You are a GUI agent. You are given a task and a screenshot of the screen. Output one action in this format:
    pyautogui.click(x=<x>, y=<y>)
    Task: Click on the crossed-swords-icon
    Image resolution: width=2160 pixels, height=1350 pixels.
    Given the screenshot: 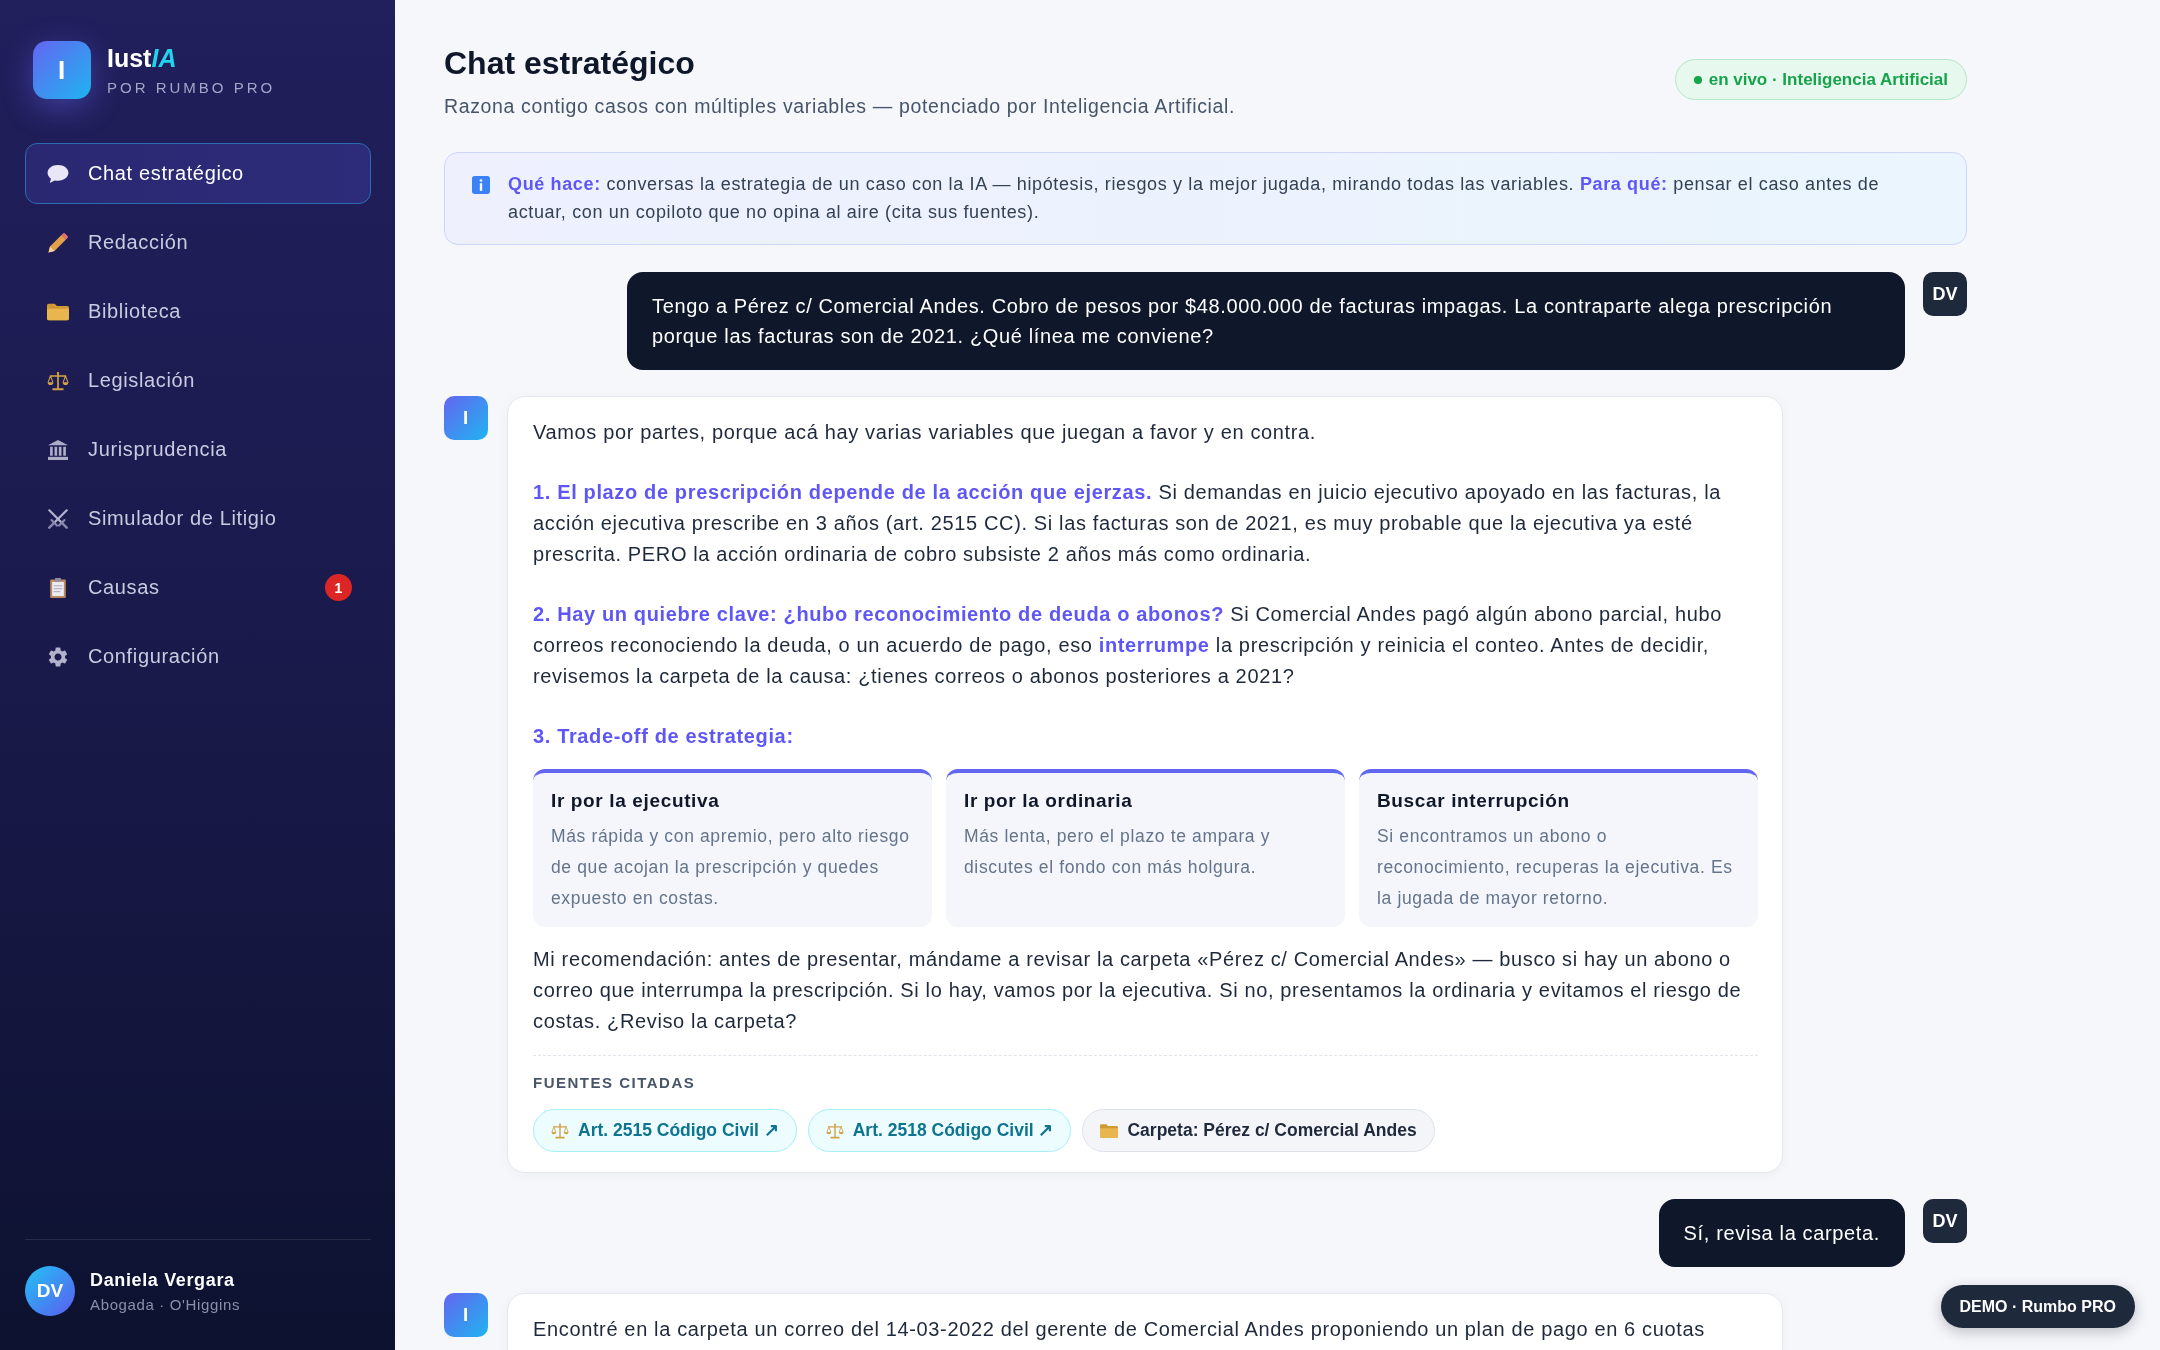 What is the action you would take?
    pyautogui.click(x=58, y=518)
    